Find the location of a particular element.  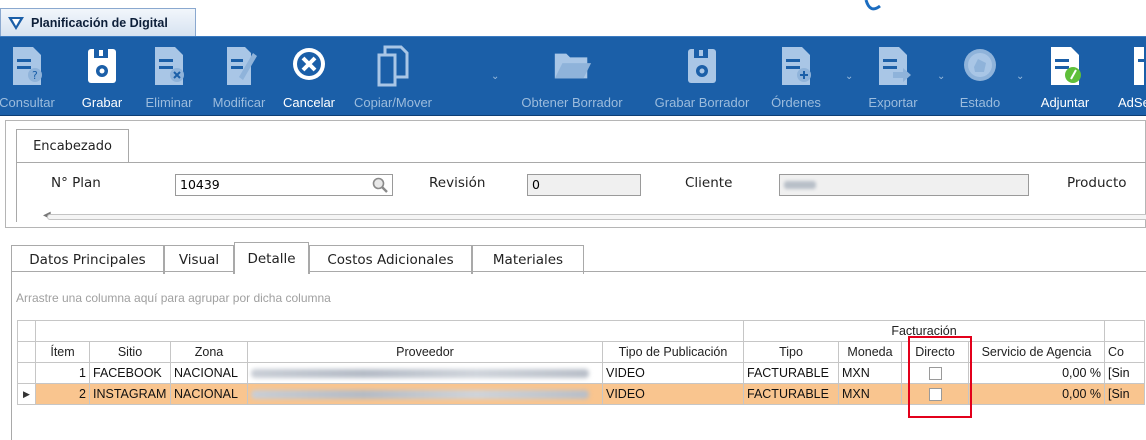

save-draft-icon is located at coordinates (702, 66).